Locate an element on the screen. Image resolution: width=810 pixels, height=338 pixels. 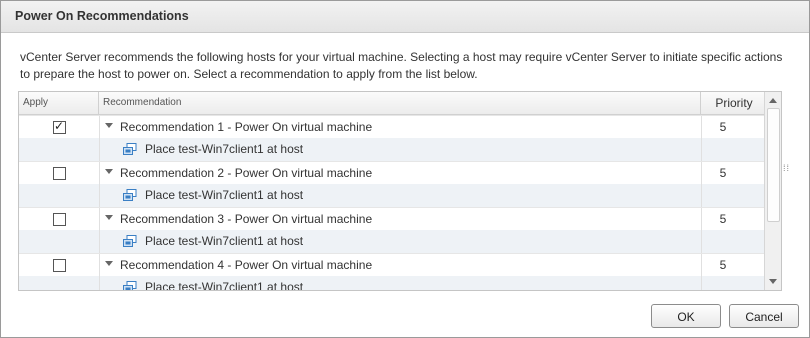
scrollbar-thumb is located at coordinates (773, 165).